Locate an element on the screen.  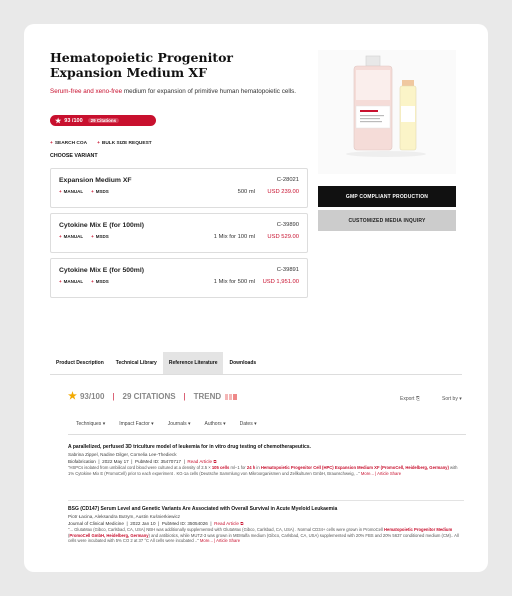
variant-price: USD 529.00 is located at coordinates (283, 237).